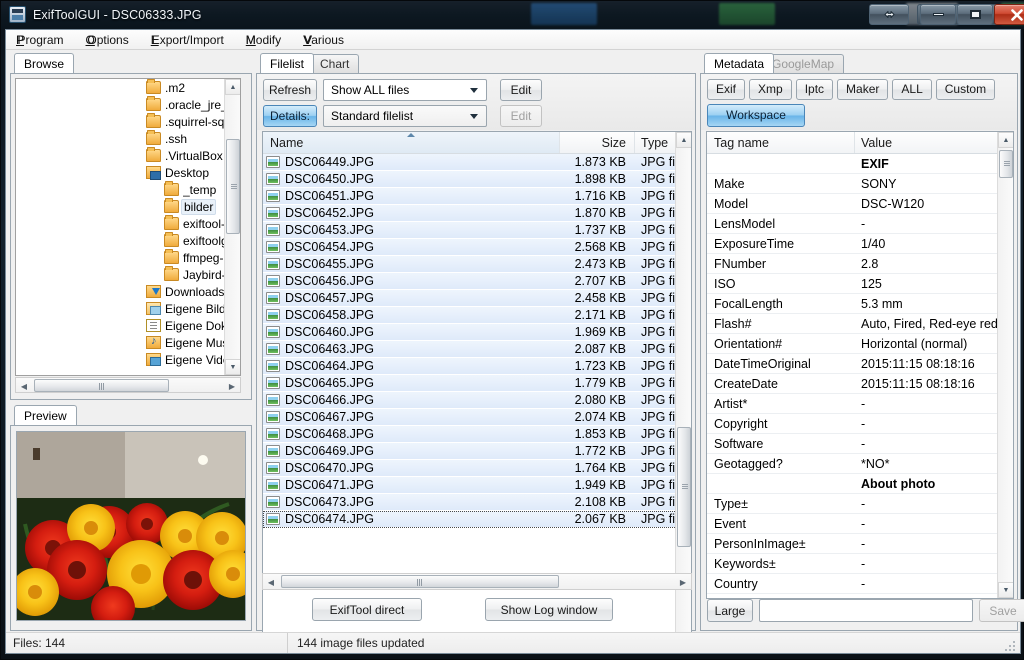 The image size is (1024, 660). Describe the element at coordinates (121, 104) in the screenshot. I see `tree-item: .oracle_jre_usa` at that location.